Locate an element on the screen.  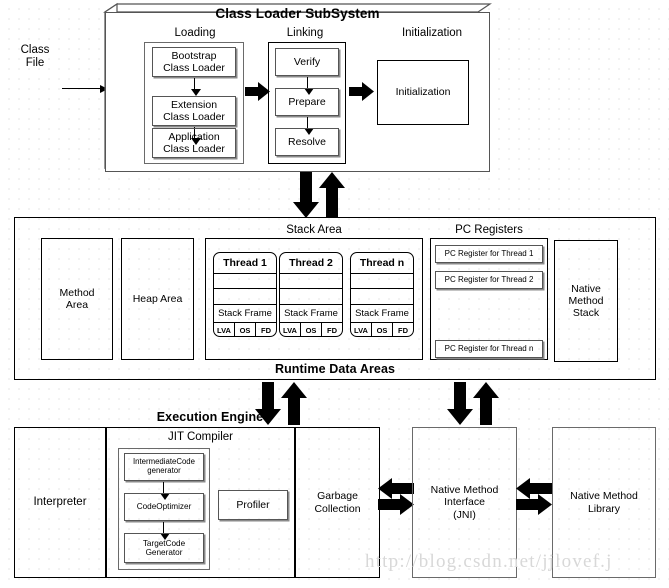
code-optimizer-label: CodeOptimizer is located at coordinates (164, 507).